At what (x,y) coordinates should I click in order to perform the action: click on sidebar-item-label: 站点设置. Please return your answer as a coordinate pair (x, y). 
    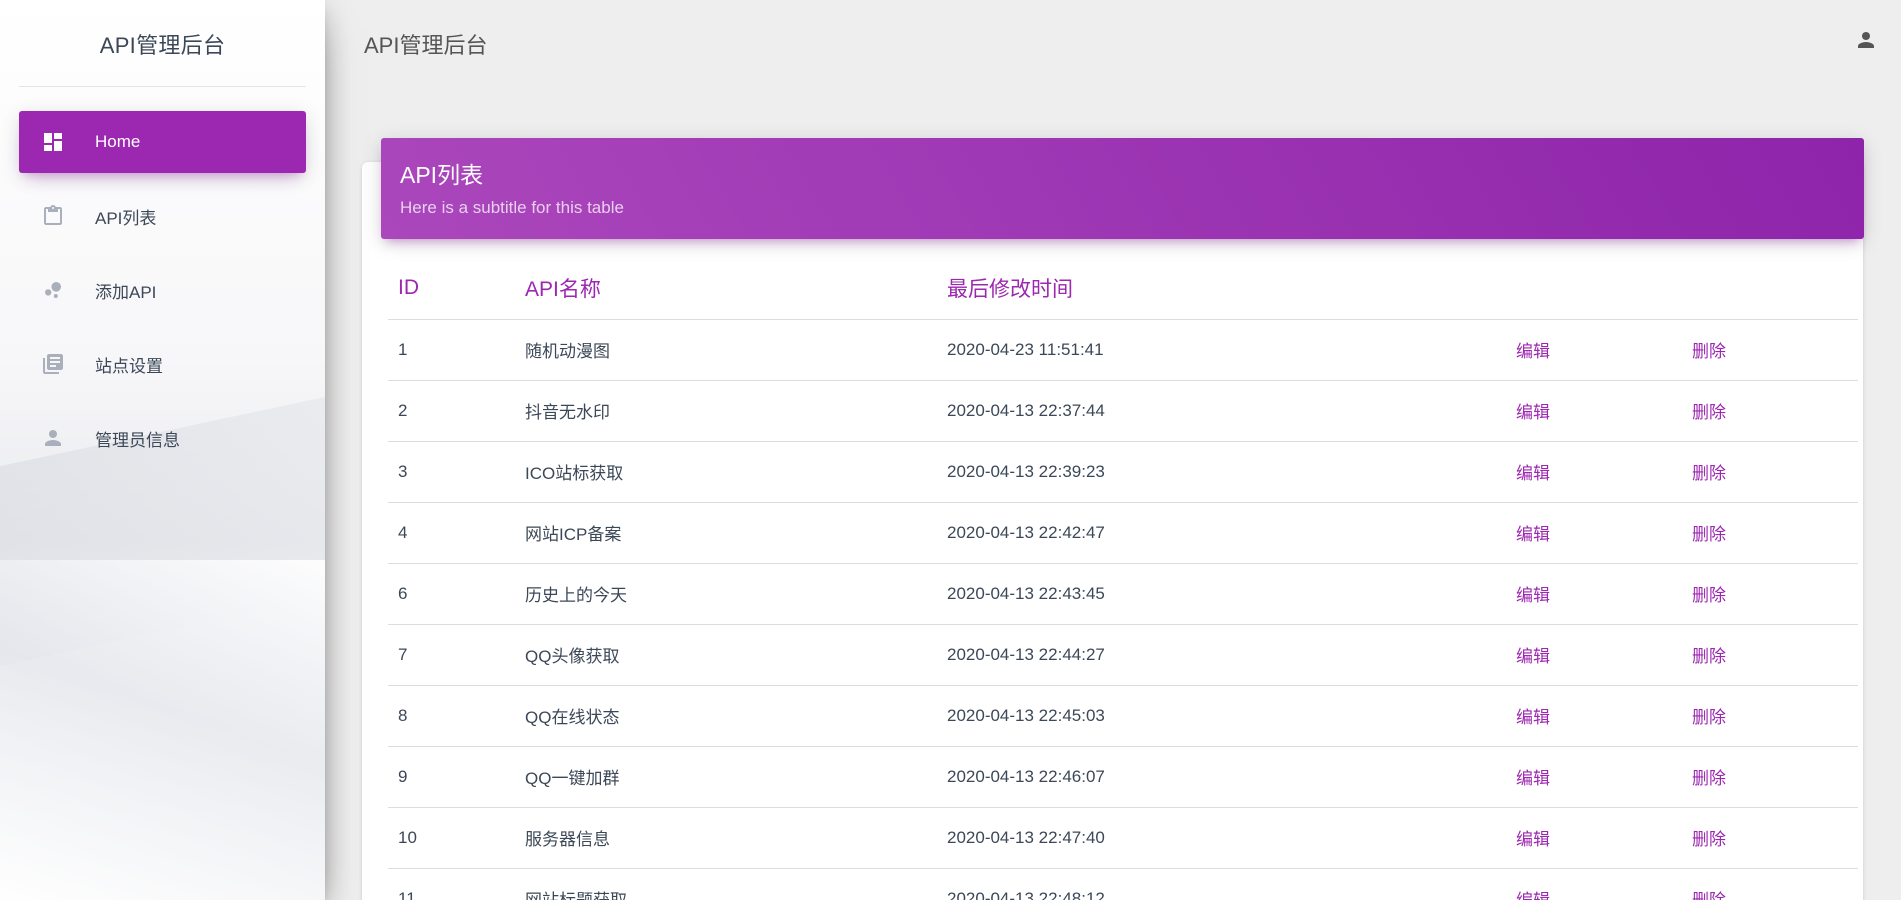
    Looking at the image, I should click on (129, 366).